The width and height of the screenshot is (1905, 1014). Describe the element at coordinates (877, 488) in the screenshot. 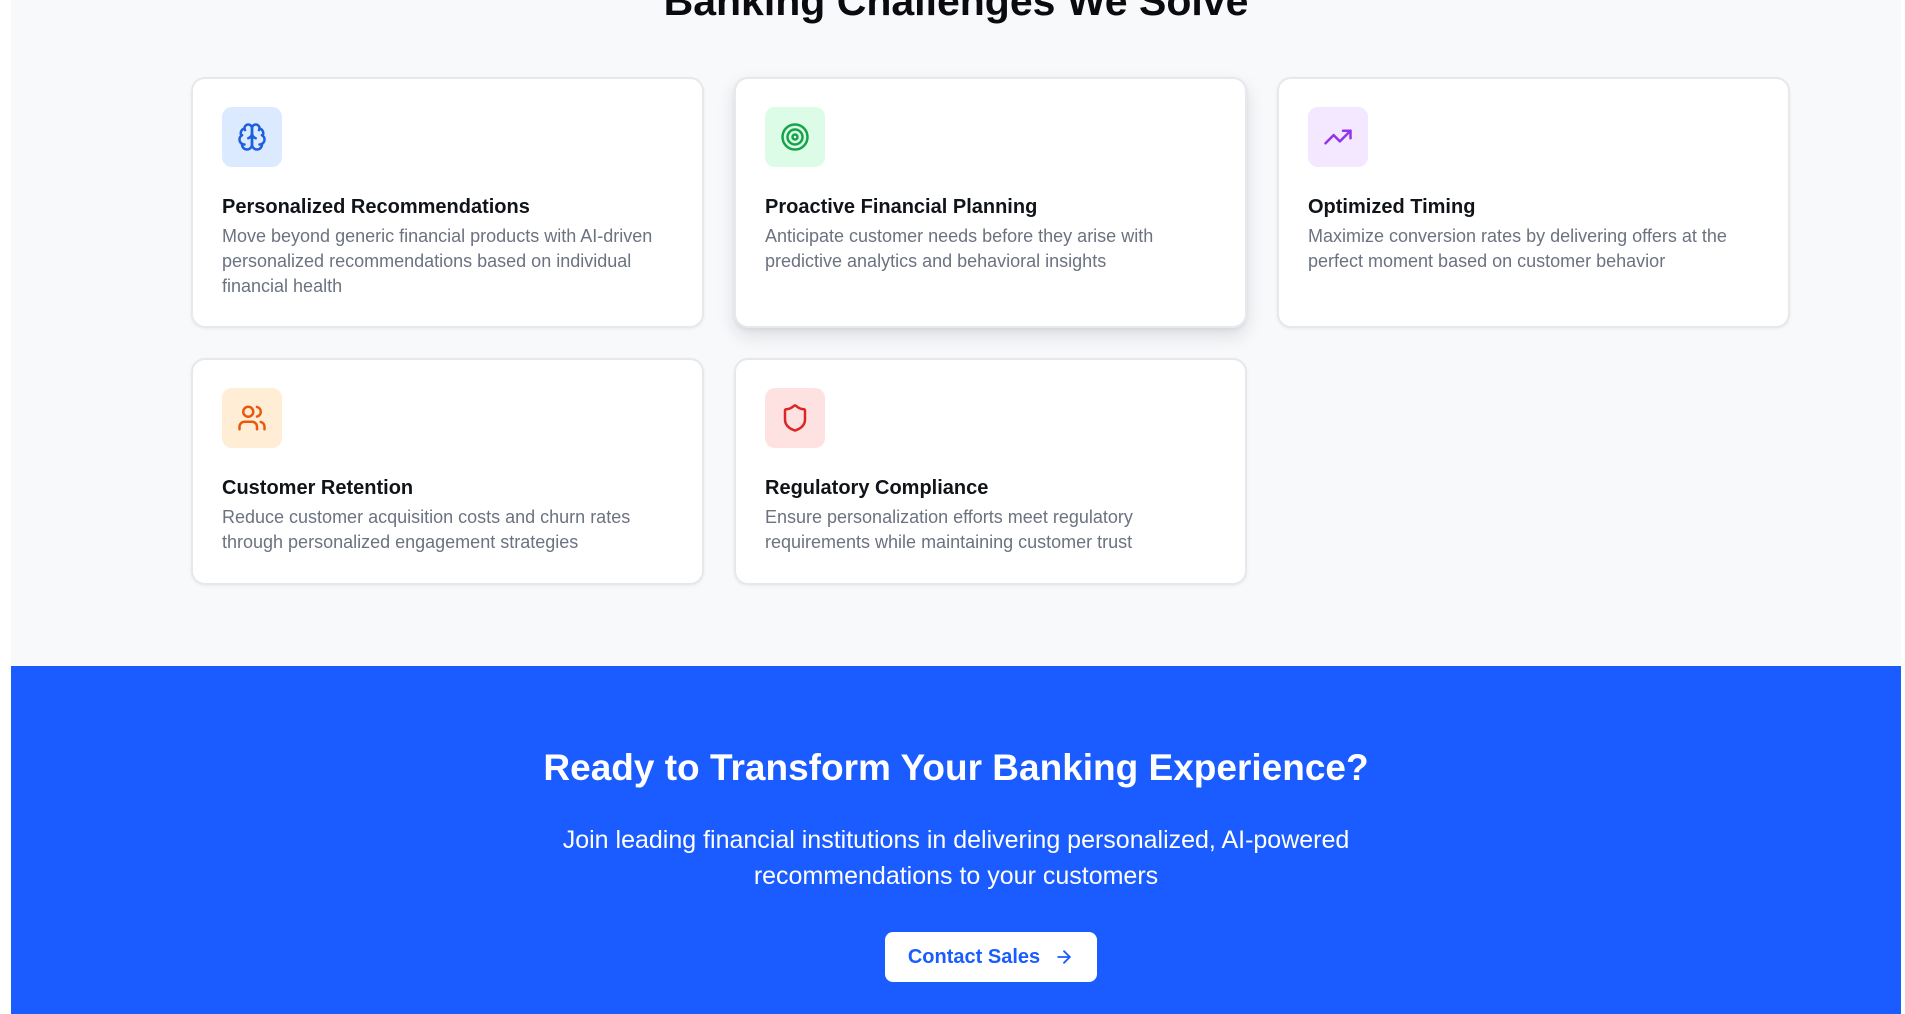

I see `card-title: Regulatory Compliance` at that location.